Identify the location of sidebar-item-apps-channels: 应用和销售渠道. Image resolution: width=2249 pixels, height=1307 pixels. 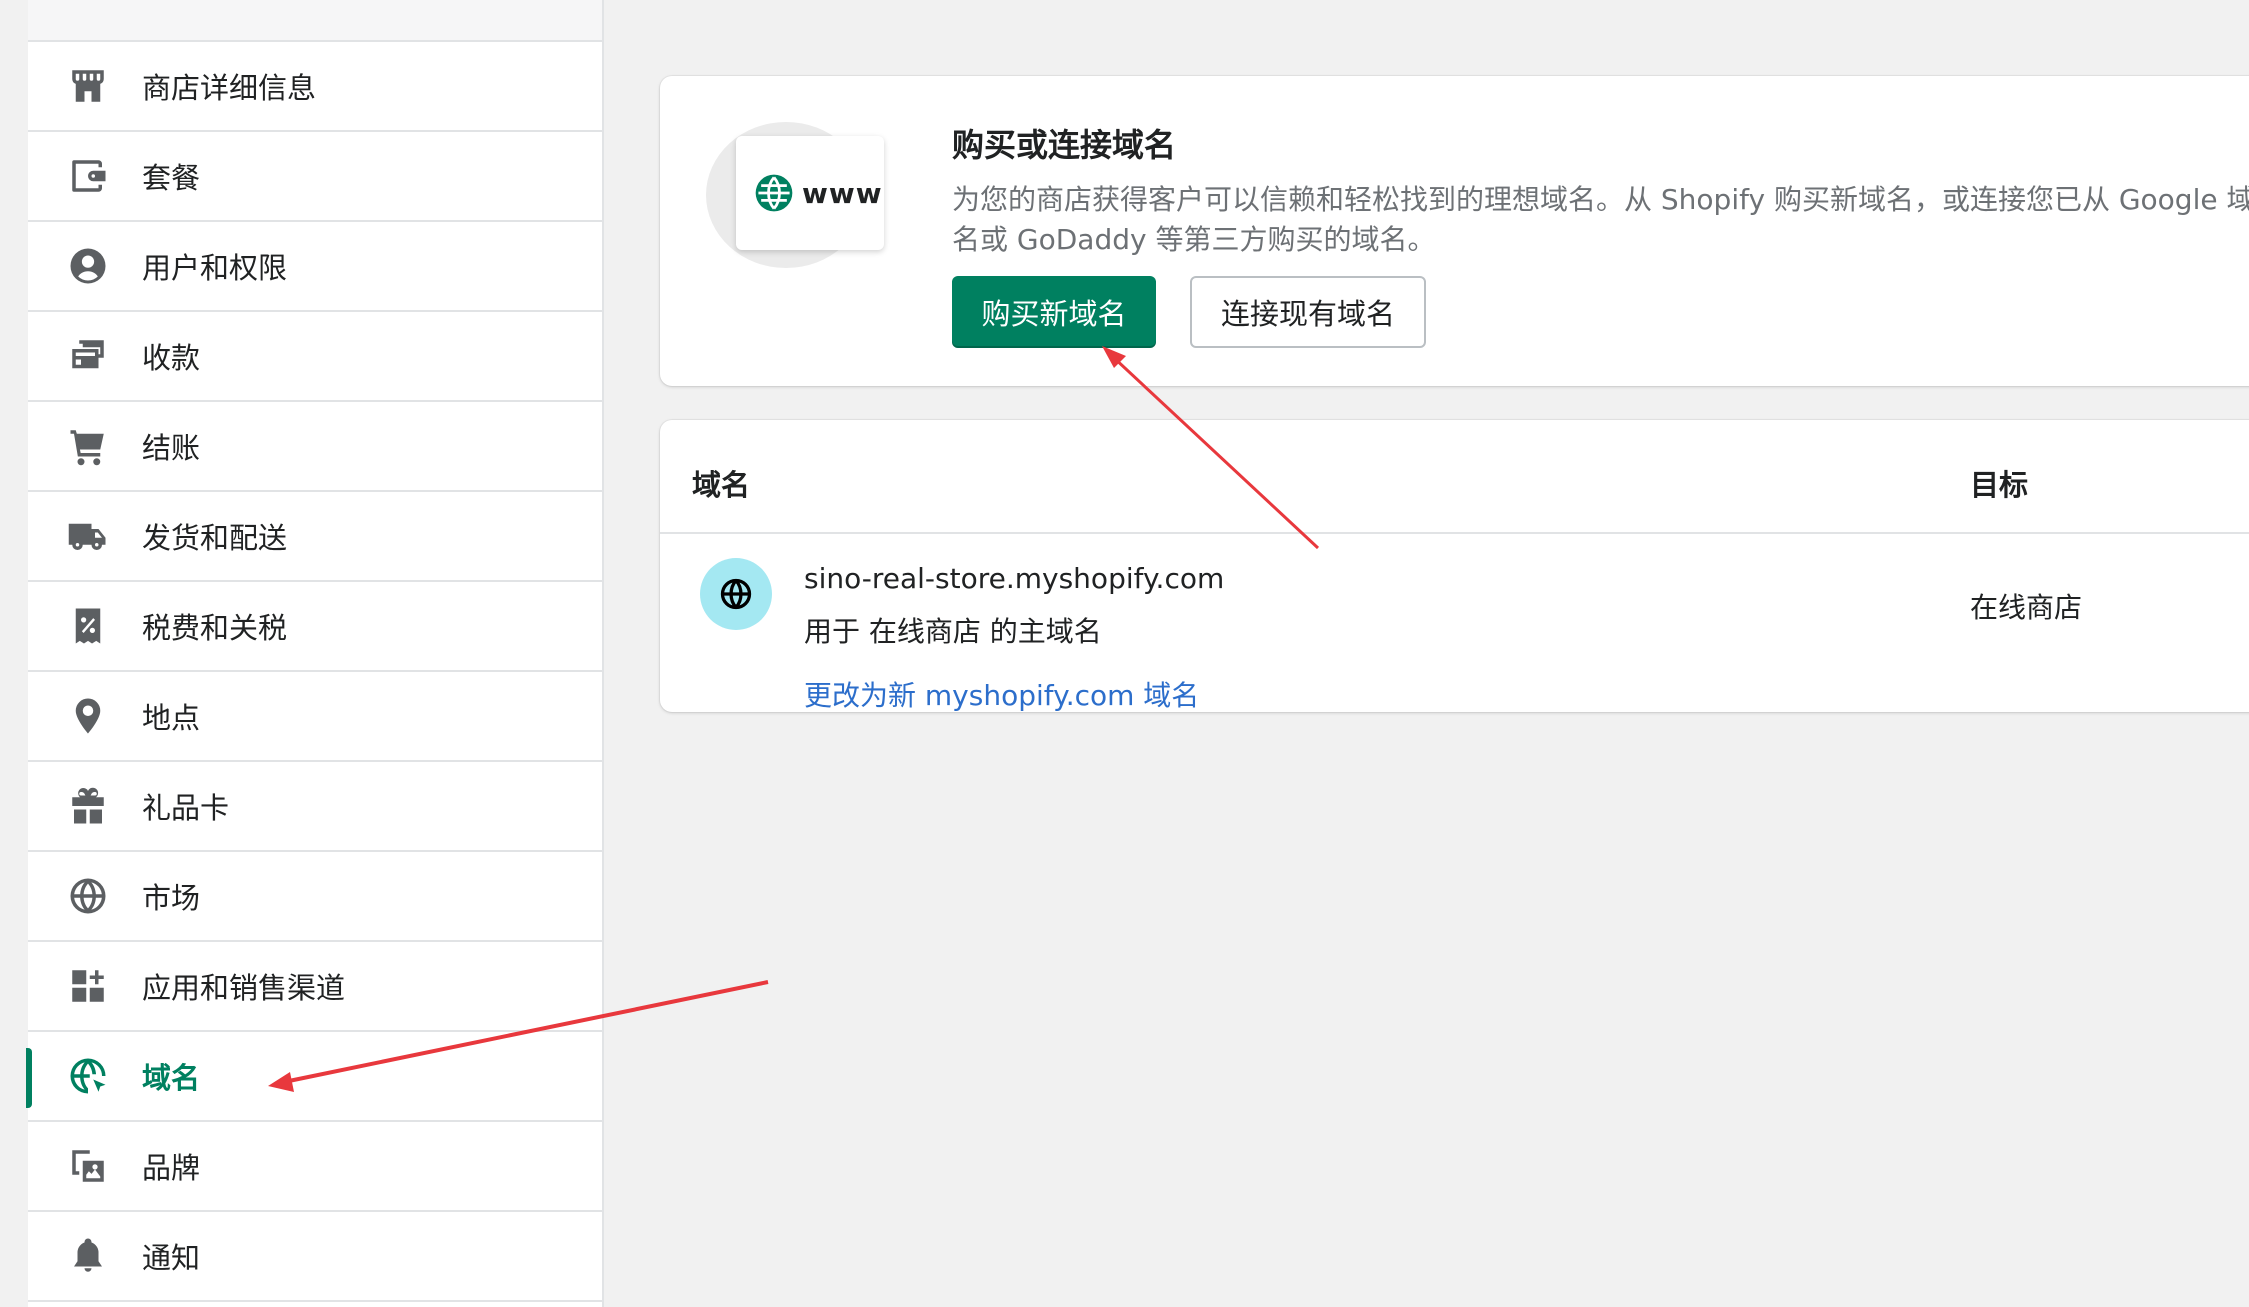
(315, 987).